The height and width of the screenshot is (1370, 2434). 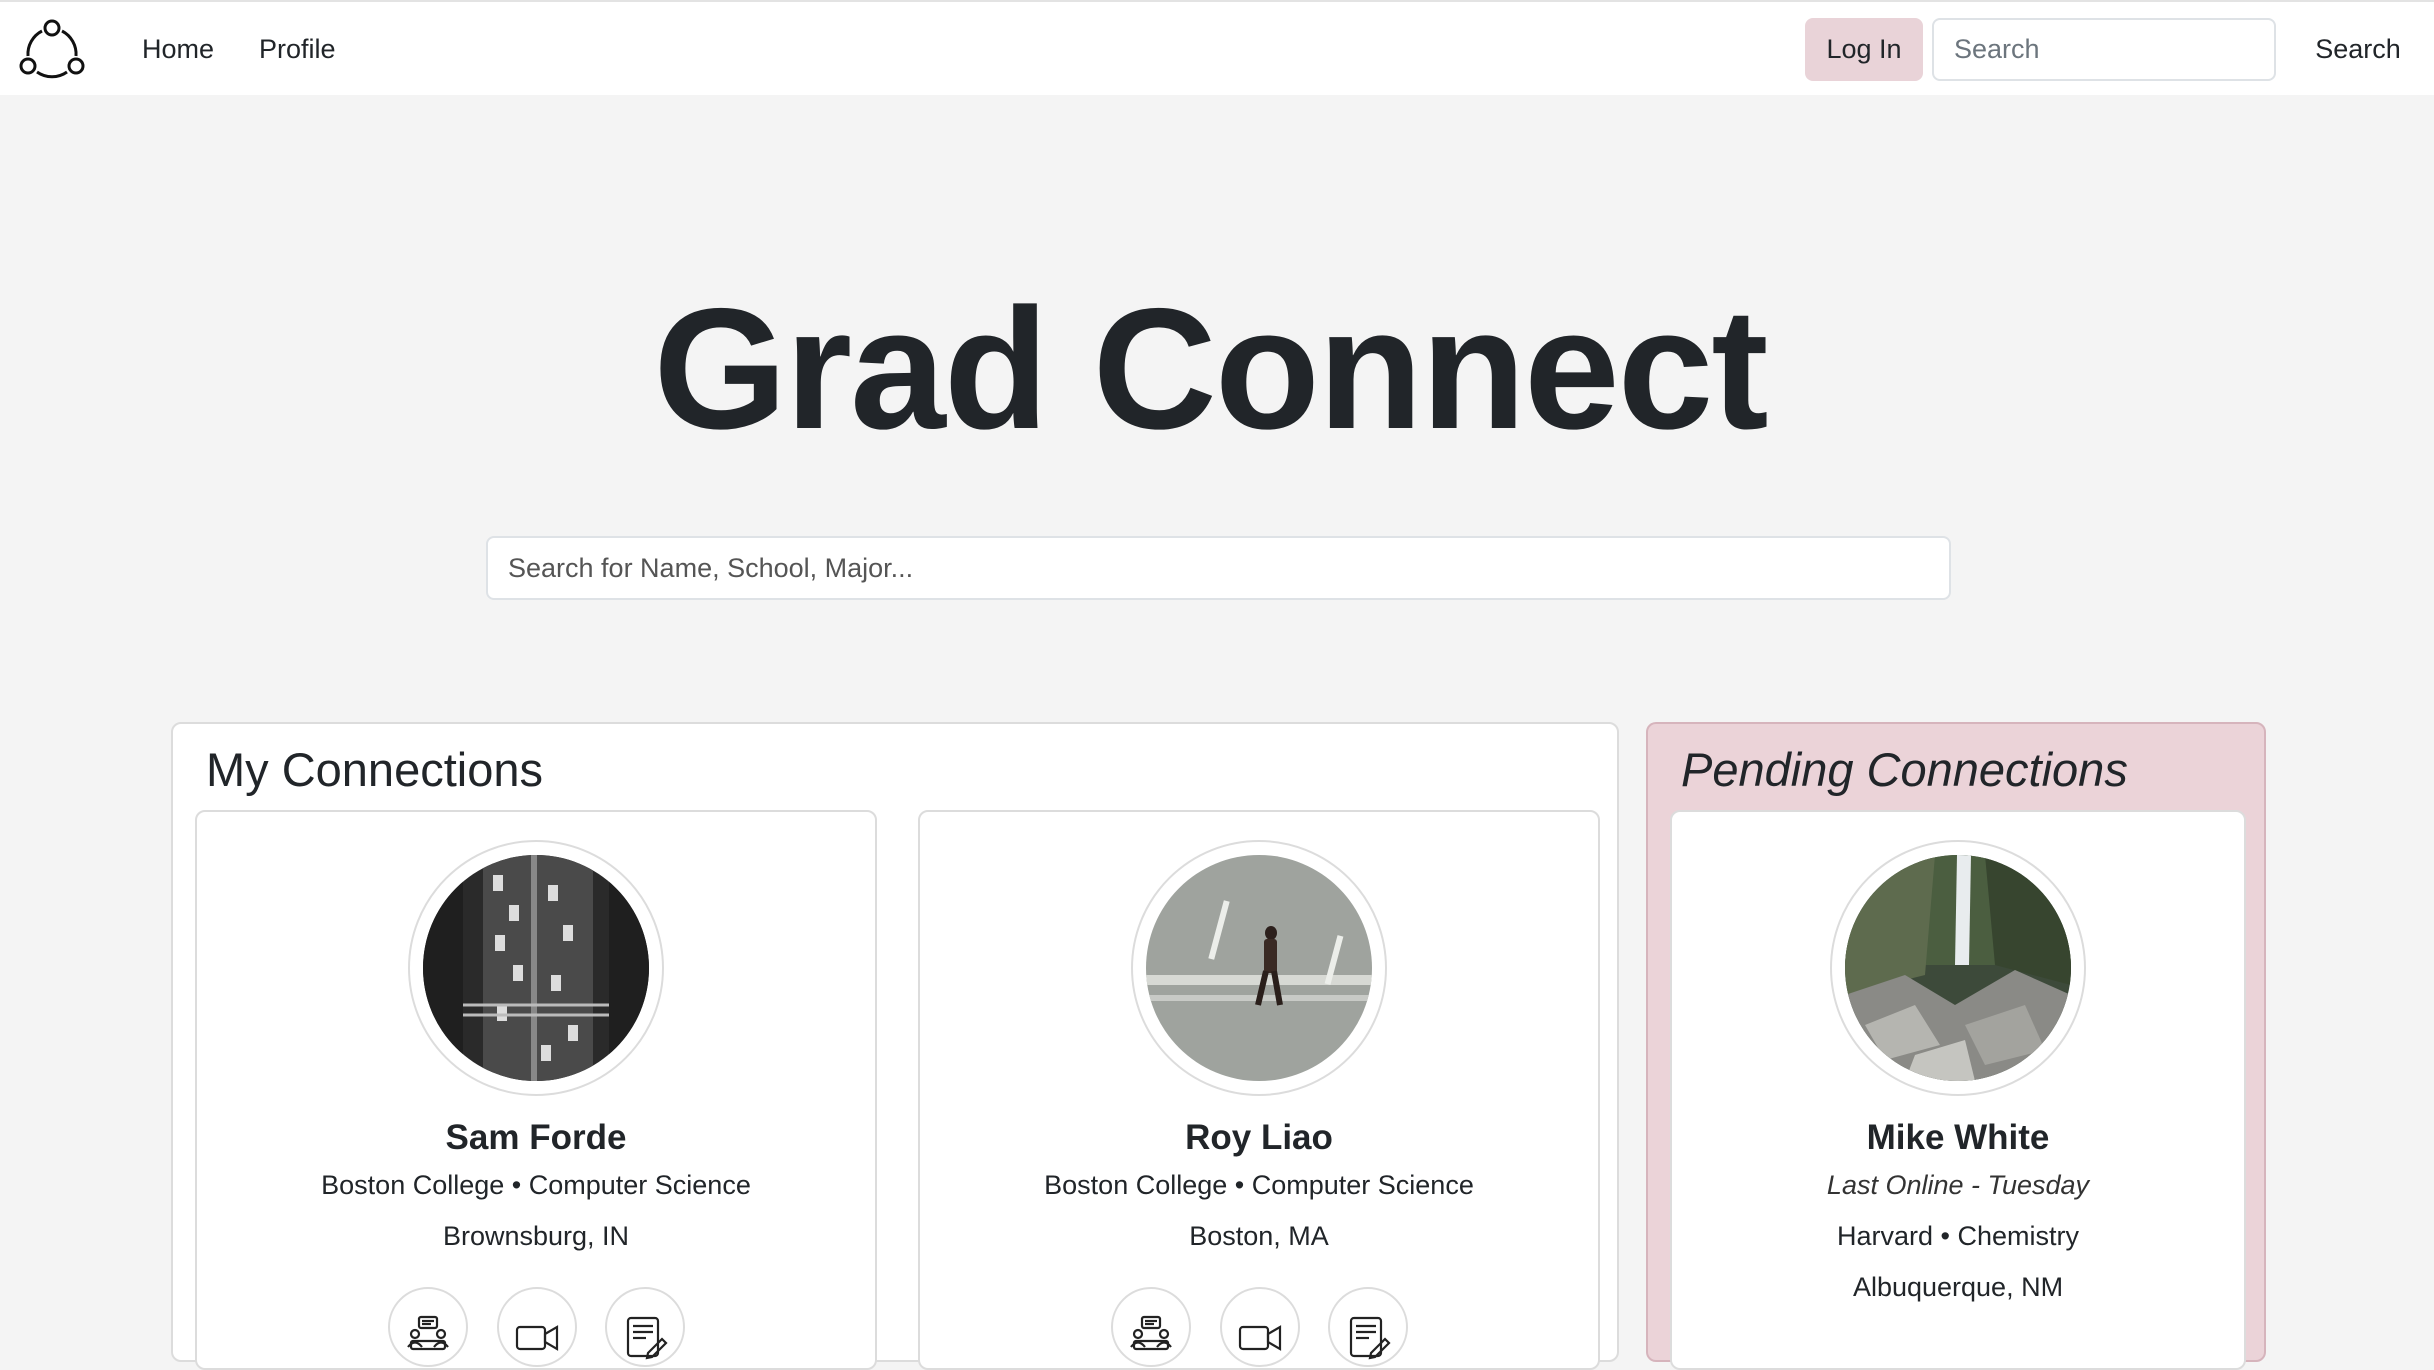 What do you see at coordinates (178, 49) in the screenshot?
I see `nav-link-home: Home` at bounding box center [178, 49].